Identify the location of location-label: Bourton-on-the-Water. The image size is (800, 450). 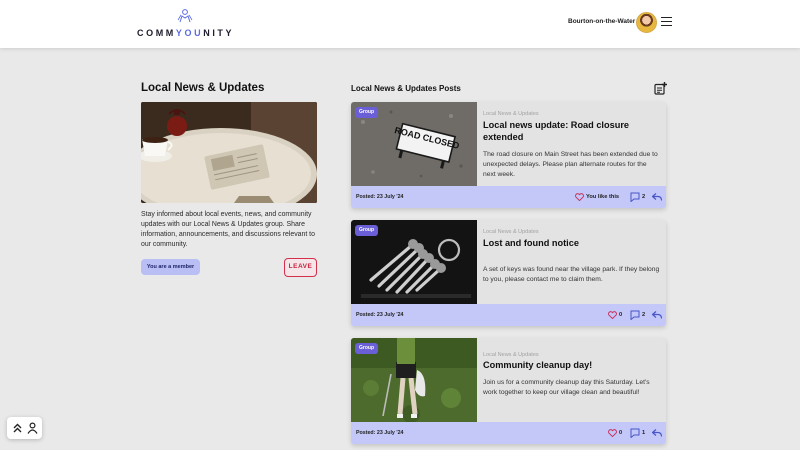
(601, 21).